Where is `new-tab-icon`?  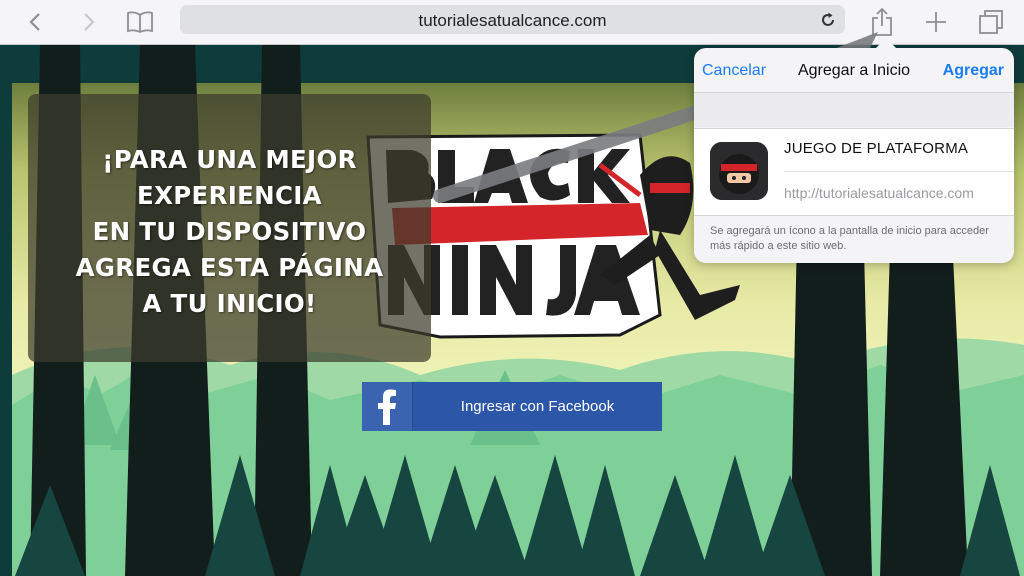 new-tab-icon is located at coordinates (936, 22).